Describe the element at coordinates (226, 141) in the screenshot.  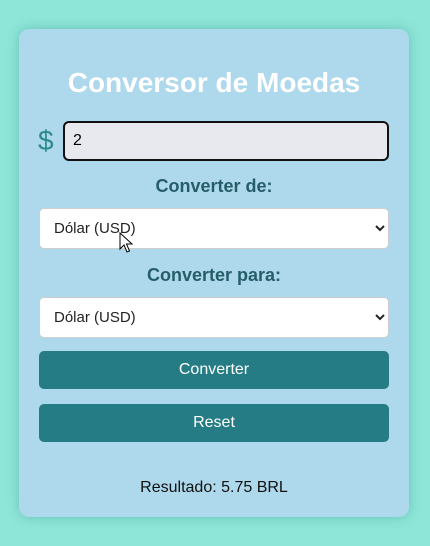
I see `amount-input` at that location.